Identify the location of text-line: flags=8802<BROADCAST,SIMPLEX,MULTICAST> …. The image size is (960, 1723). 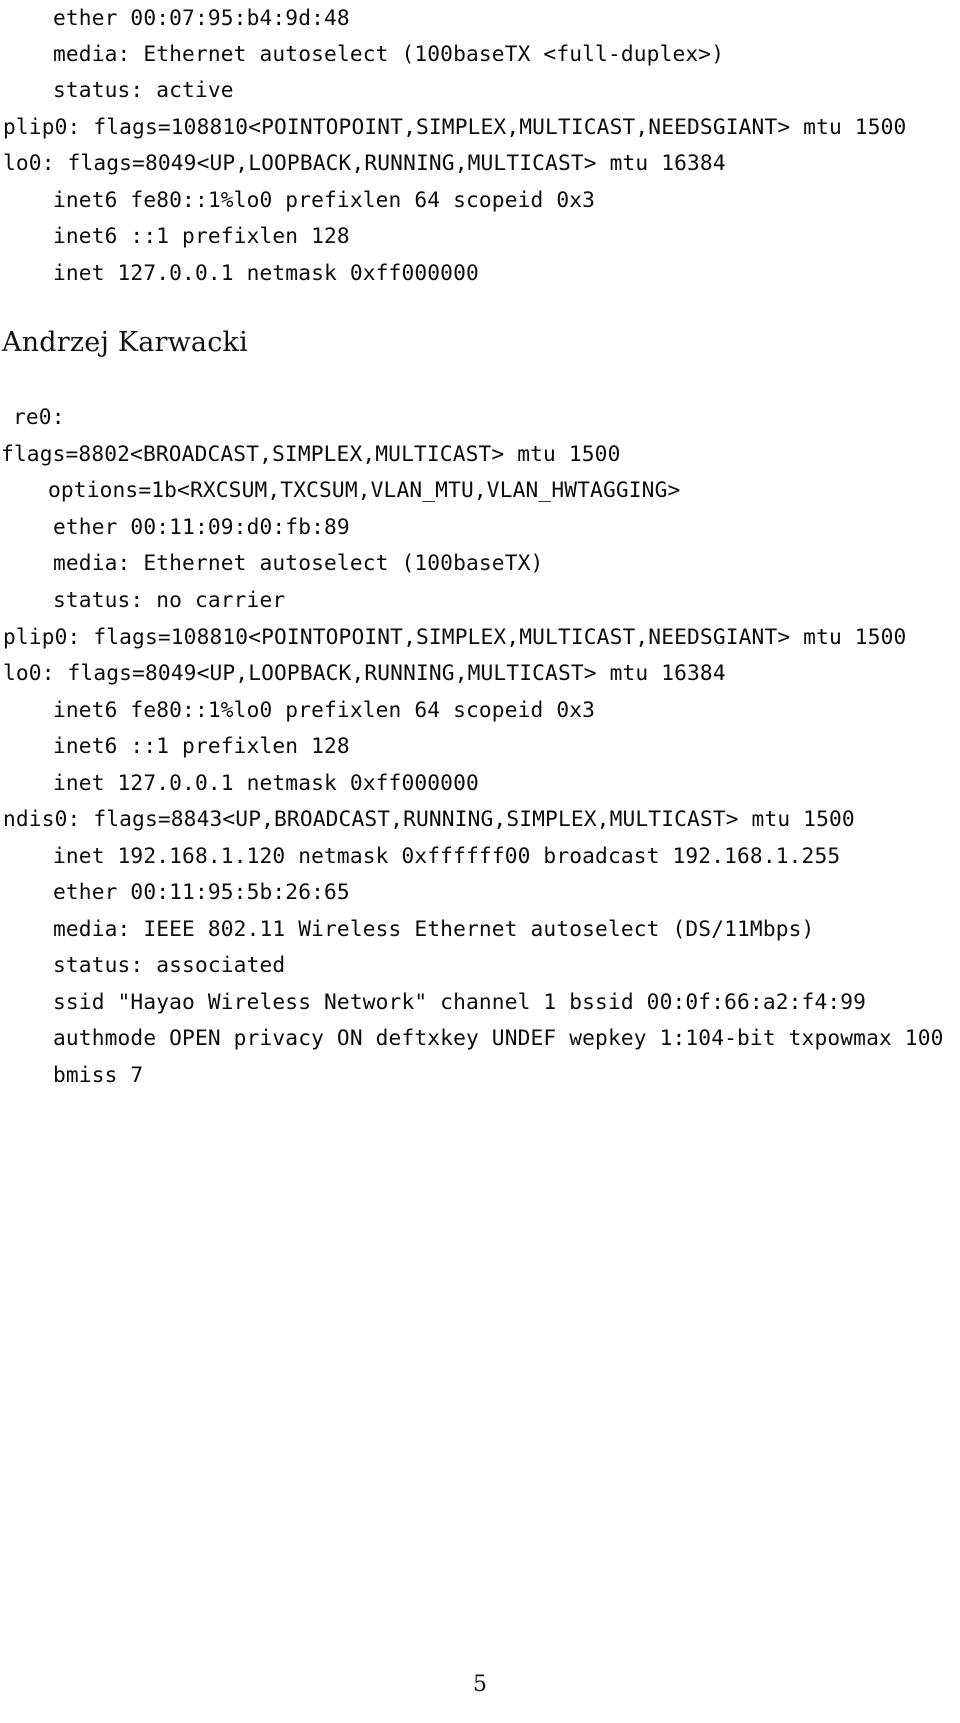
(311, 453).